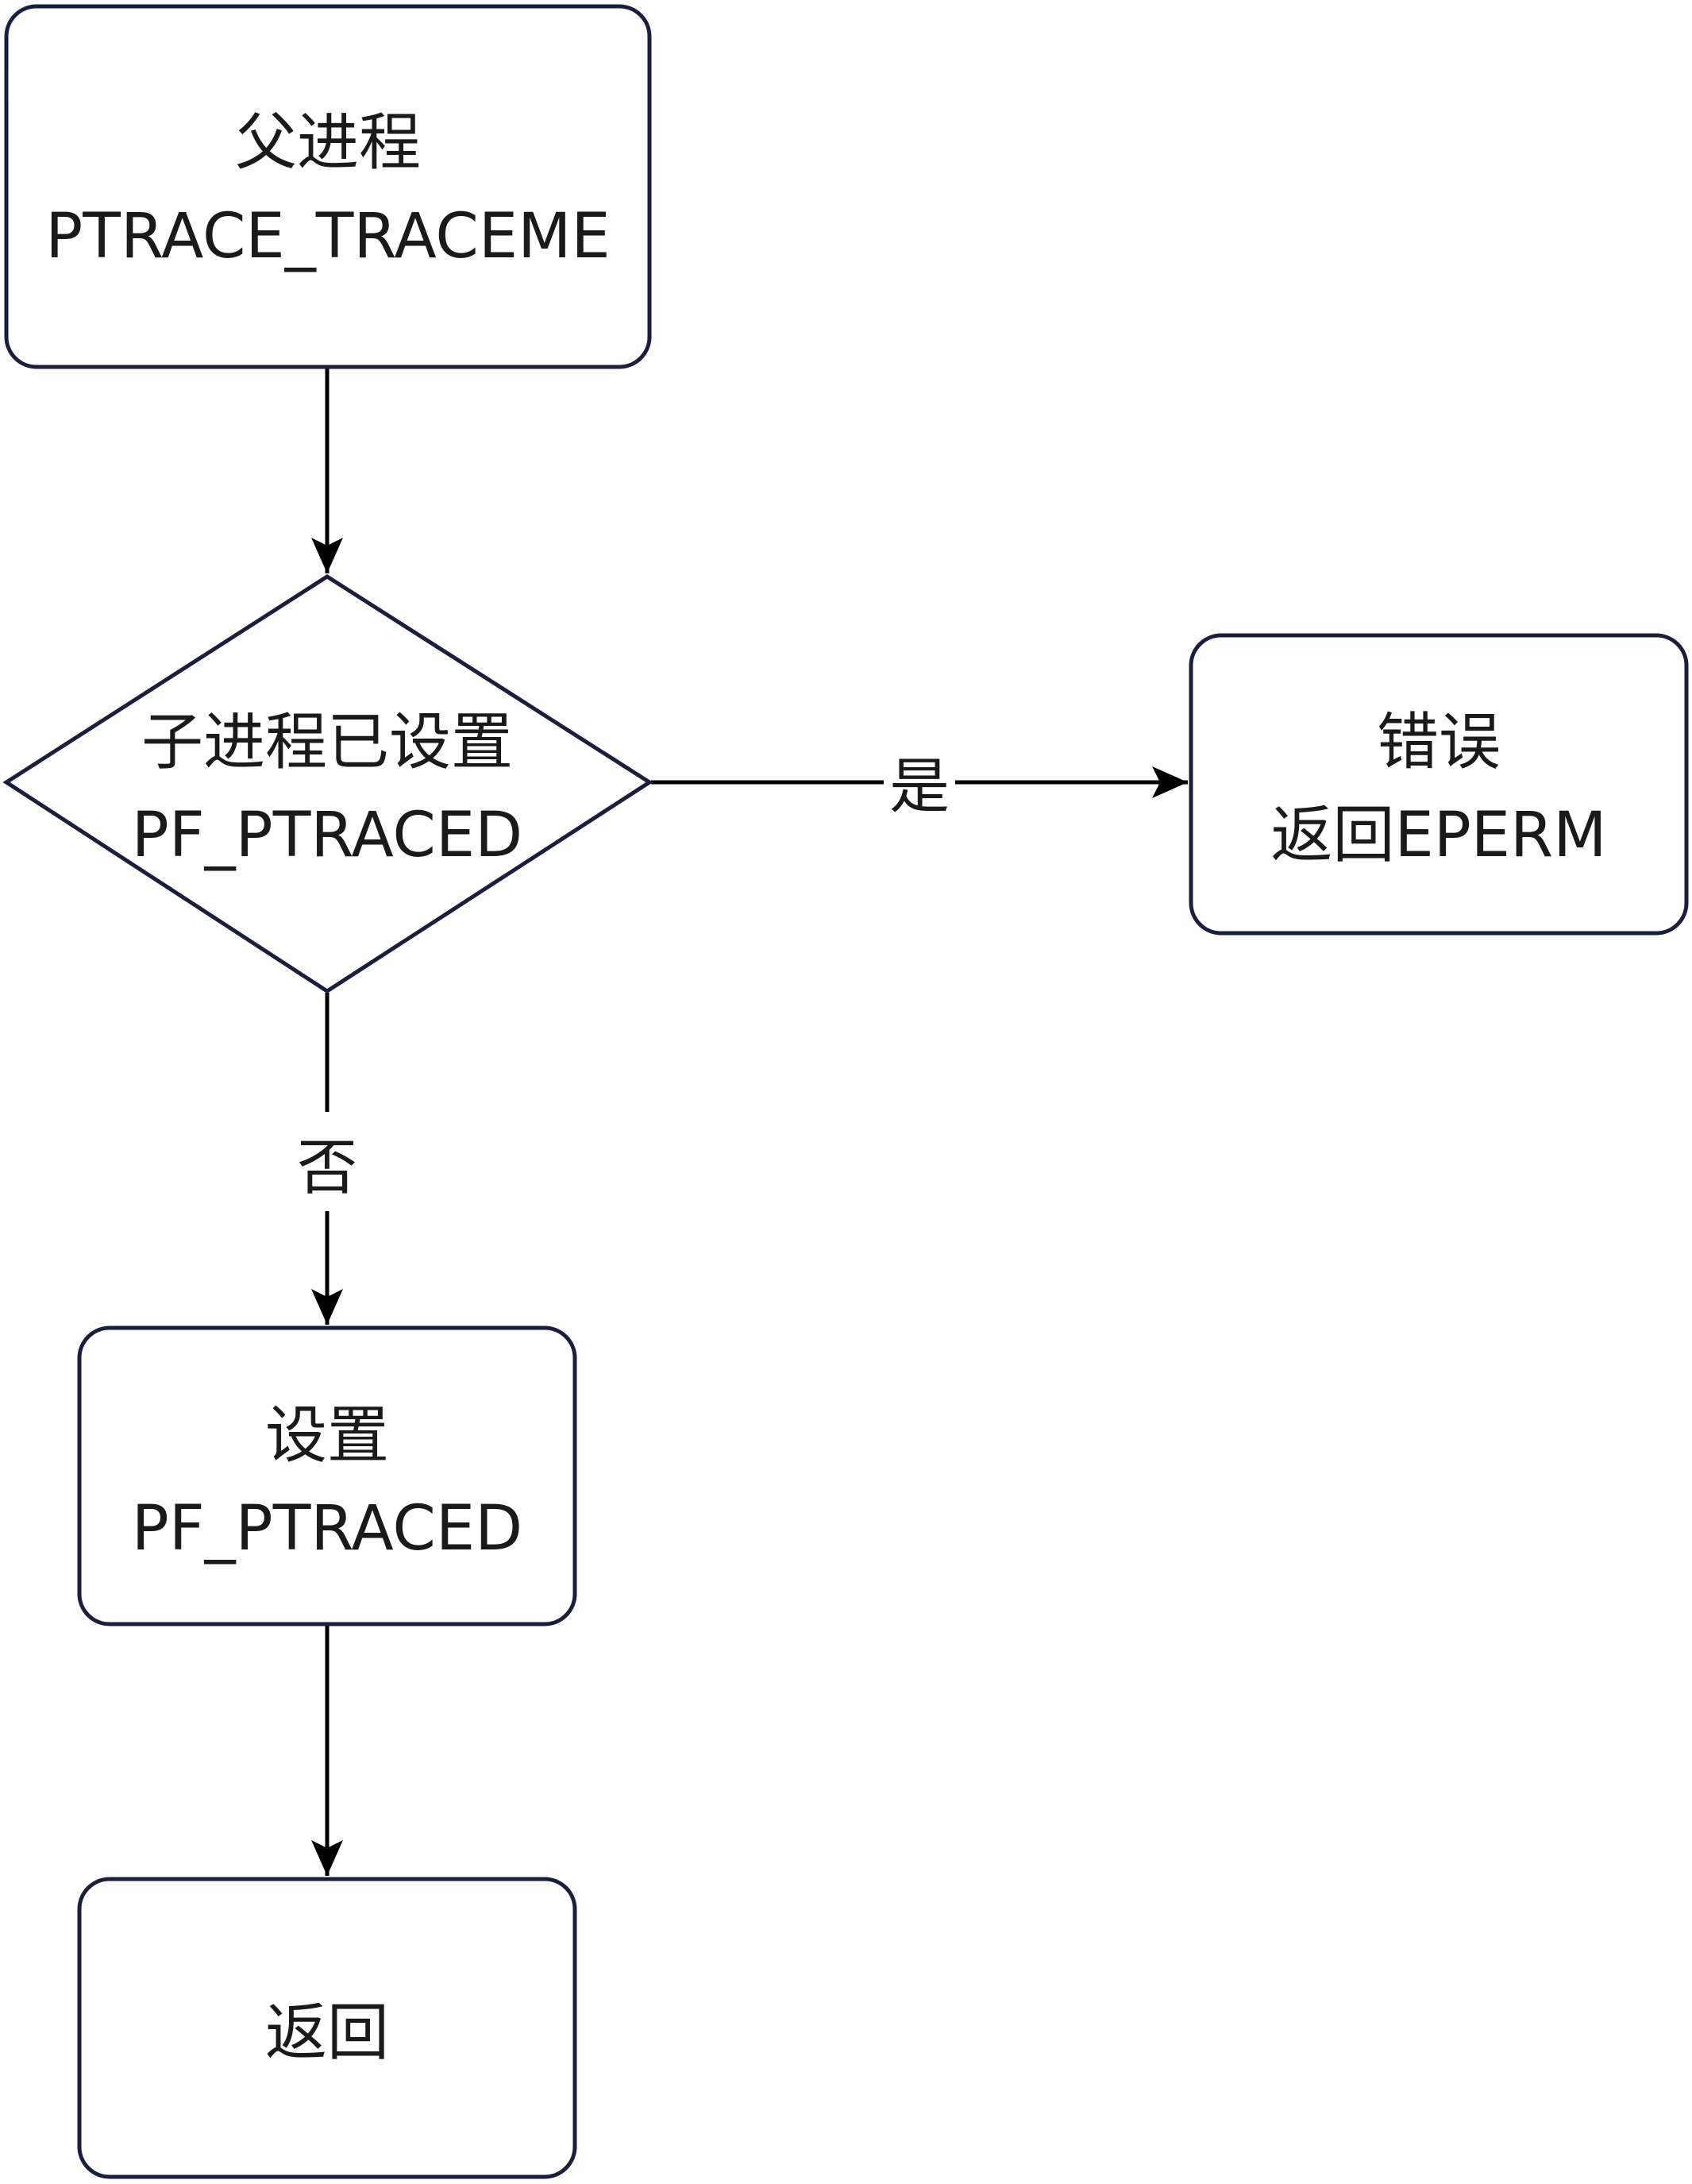 This screenshot has width=1692, height=2184. Describe the element at coordinates (328, 143) in the screenshot. I see `node-start-line1: 父进程` at that location.